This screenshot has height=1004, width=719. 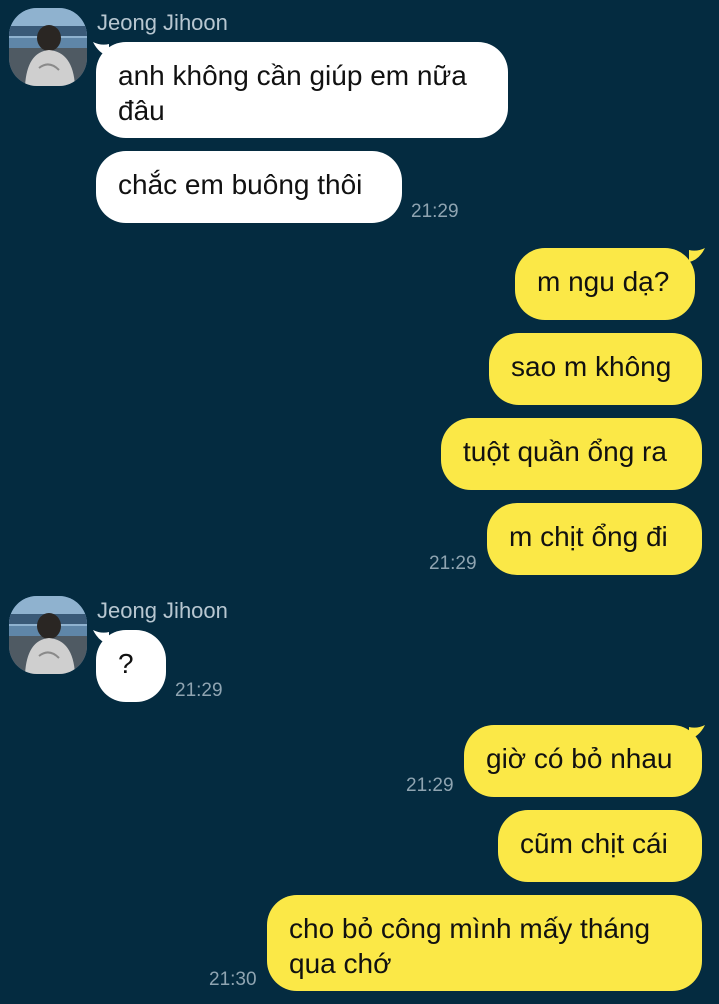 I want to click on outgoing-message: m ngu dạ?, so click(x=605, y=284).